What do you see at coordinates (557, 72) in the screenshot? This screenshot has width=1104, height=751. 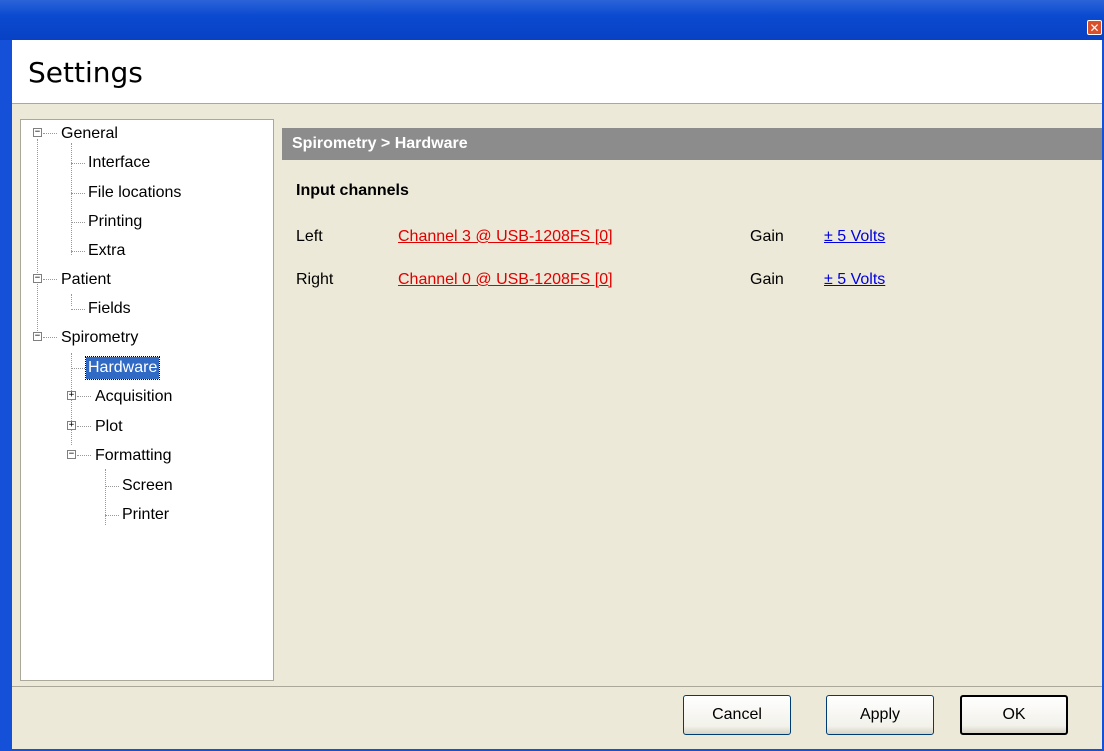 I see `window-header: Settings` at bounding box center [557, 72].